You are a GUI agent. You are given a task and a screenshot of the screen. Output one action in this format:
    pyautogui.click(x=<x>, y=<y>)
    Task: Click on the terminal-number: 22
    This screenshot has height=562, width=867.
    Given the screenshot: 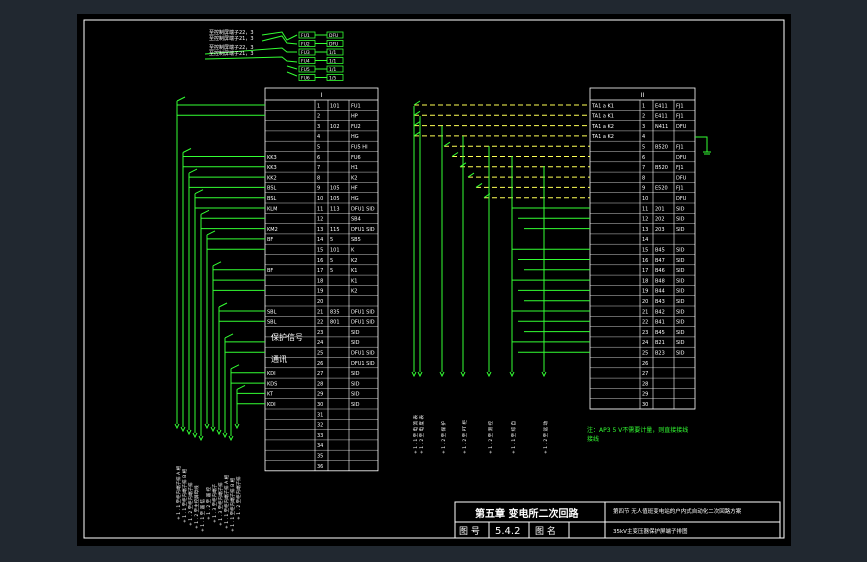 What is the action you would take?
    pyautogui.click(x=320, y=323)
    